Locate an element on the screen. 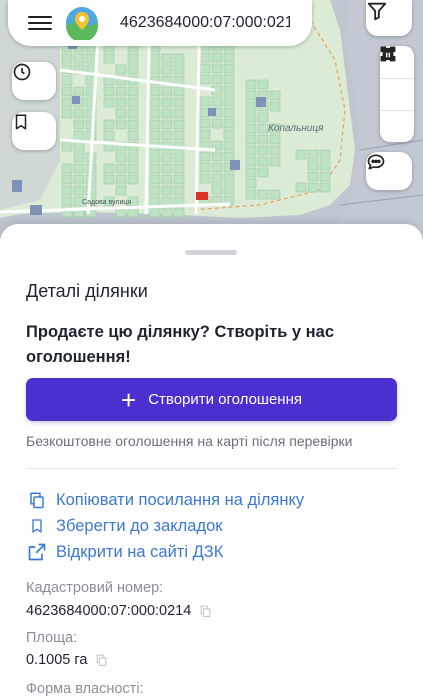  bookmarks-button is located at coordinates (34, 131).